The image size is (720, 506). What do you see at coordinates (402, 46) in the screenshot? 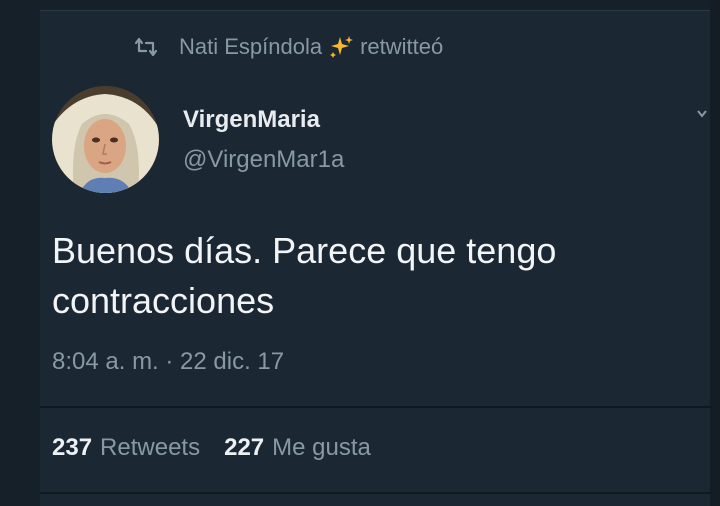
I see `retweet-suffix: retwitteó` at bounding box center [402, 46].